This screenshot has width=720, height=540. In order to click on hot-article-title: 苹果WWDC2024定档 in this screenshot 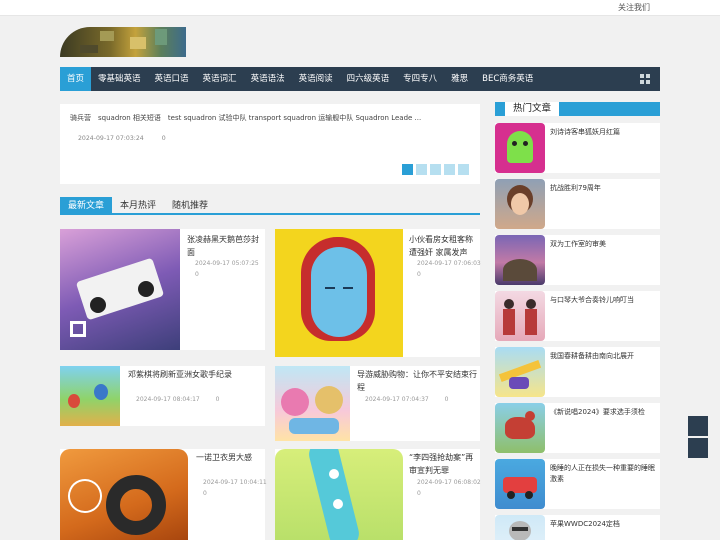, I will do `click(603, 524)`.